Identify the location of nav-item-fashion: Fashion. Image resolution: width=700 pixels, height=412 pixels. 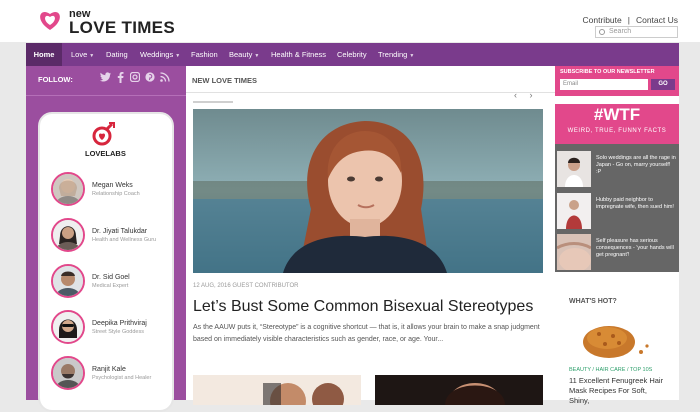
(204, 54).